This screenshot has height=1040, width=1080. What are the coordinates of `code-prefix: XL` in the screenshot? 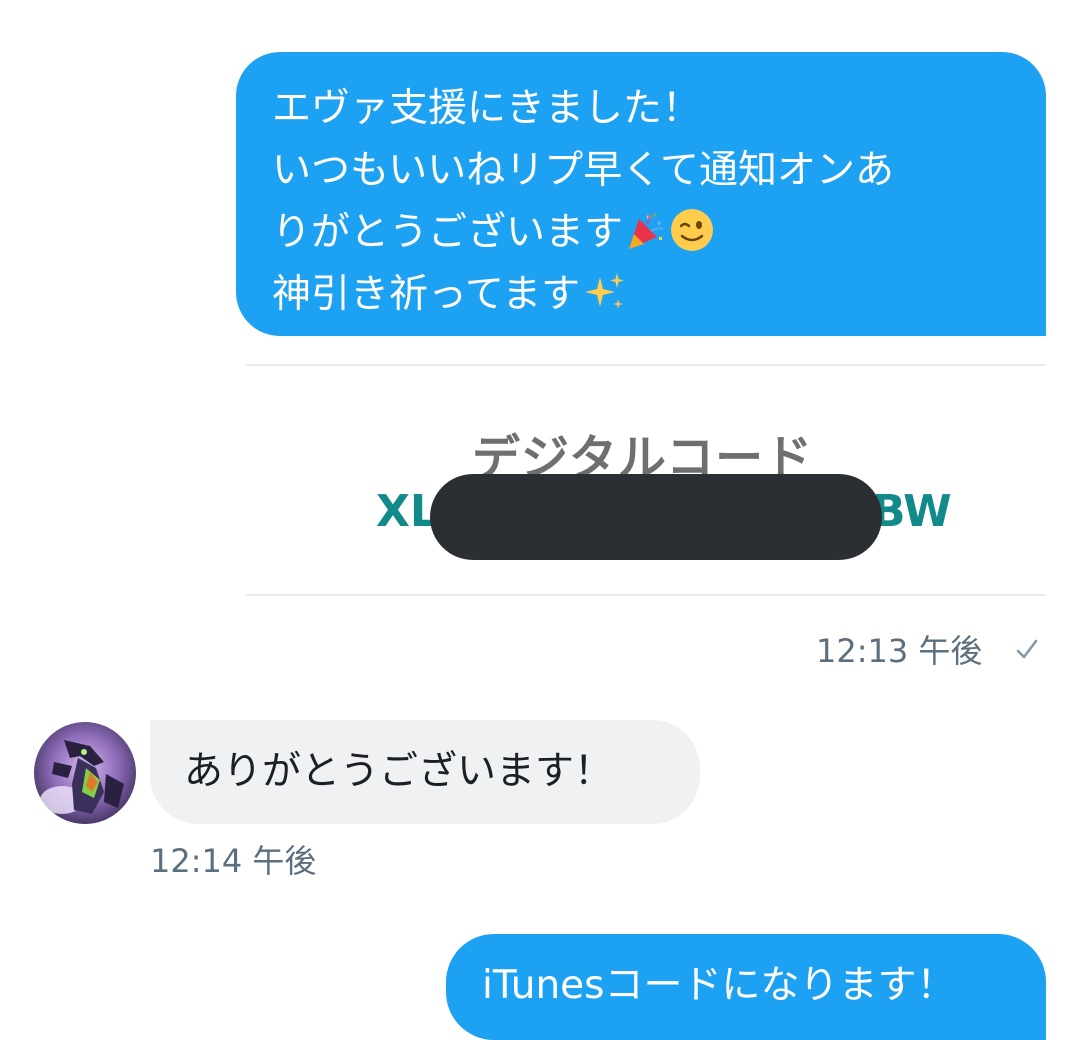 It's located at (407, 511).